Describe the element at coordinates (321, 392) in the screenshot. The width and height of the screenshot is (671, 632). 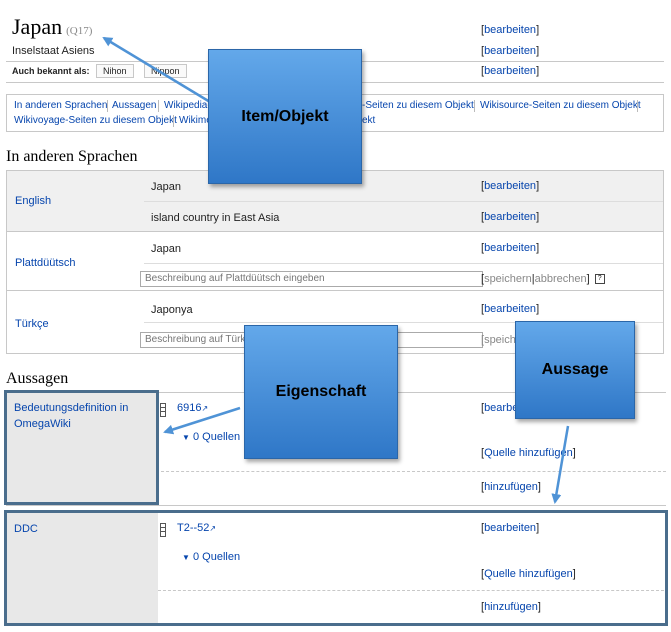
I see `callout-property: Eigenschaft` at that location.